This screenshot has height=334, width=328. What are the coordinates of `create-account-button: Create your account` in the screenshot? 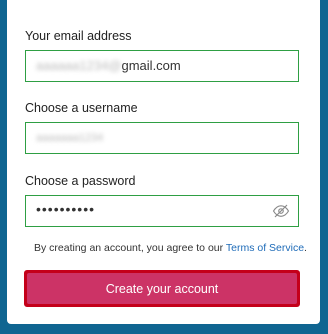 It's located at (162, 288).